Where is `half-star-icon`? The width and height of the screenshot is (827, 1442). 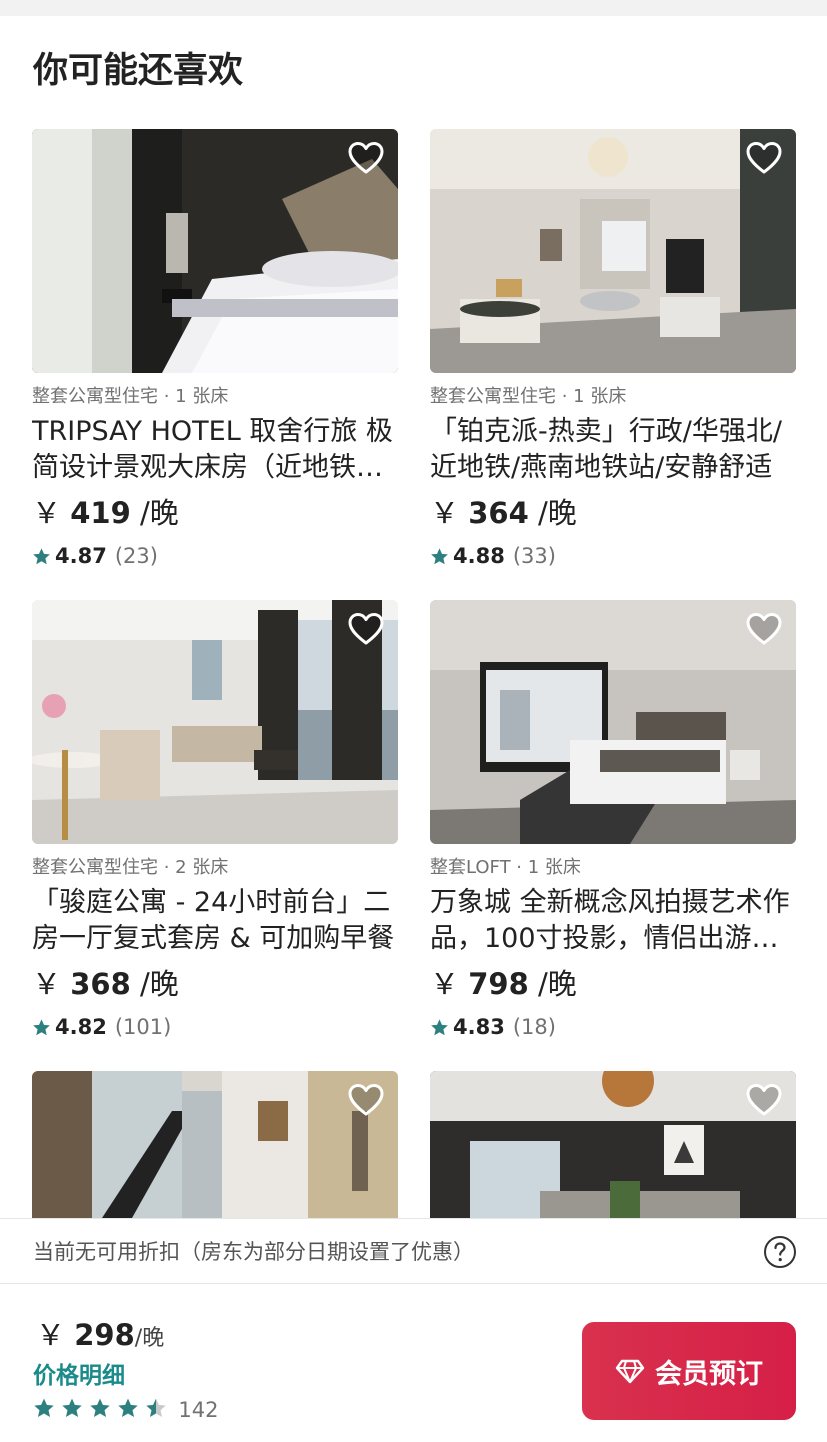 half-star-icon is located at coordinates (156, 1408).